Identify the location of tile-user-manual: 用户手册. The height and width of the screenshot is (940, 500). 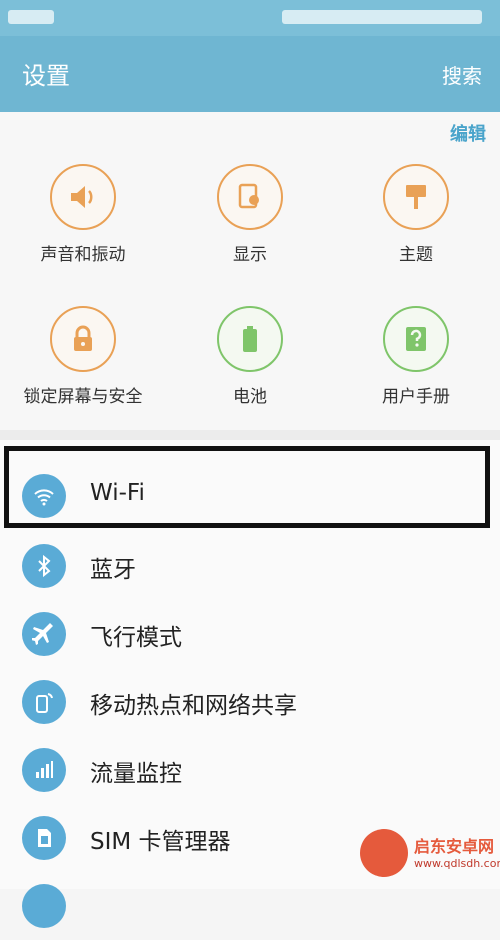
(416, 366).